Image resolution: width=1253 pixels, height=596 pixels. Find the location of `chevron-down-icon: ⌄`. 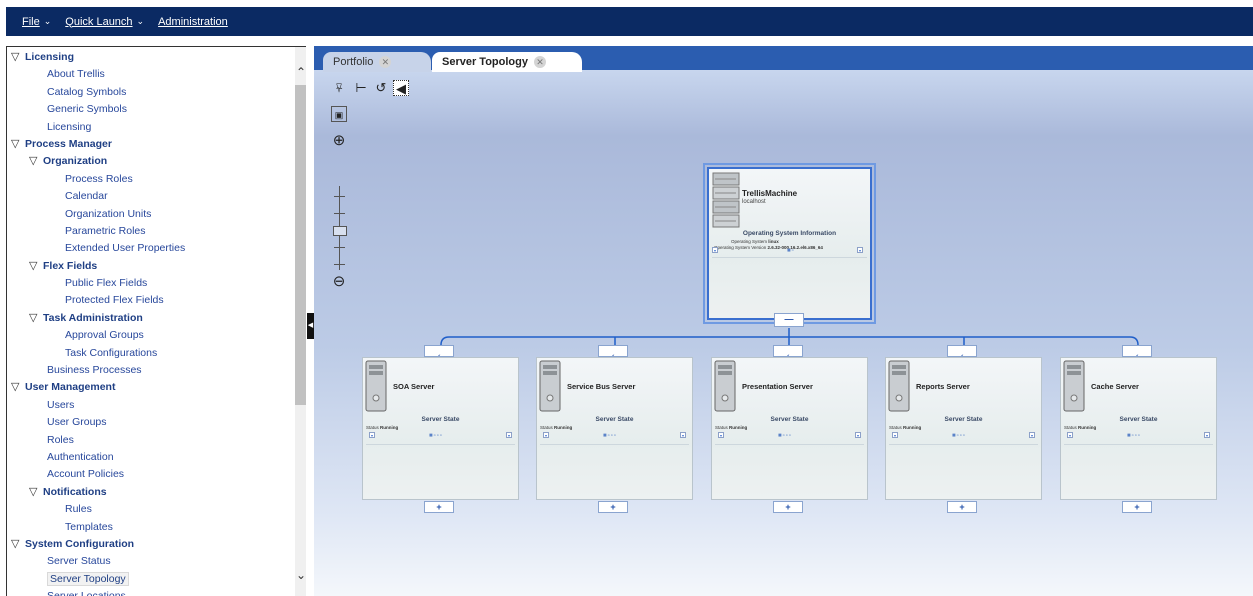

chevron-down-icon: ⌄ is located at coordinates (47, 21).